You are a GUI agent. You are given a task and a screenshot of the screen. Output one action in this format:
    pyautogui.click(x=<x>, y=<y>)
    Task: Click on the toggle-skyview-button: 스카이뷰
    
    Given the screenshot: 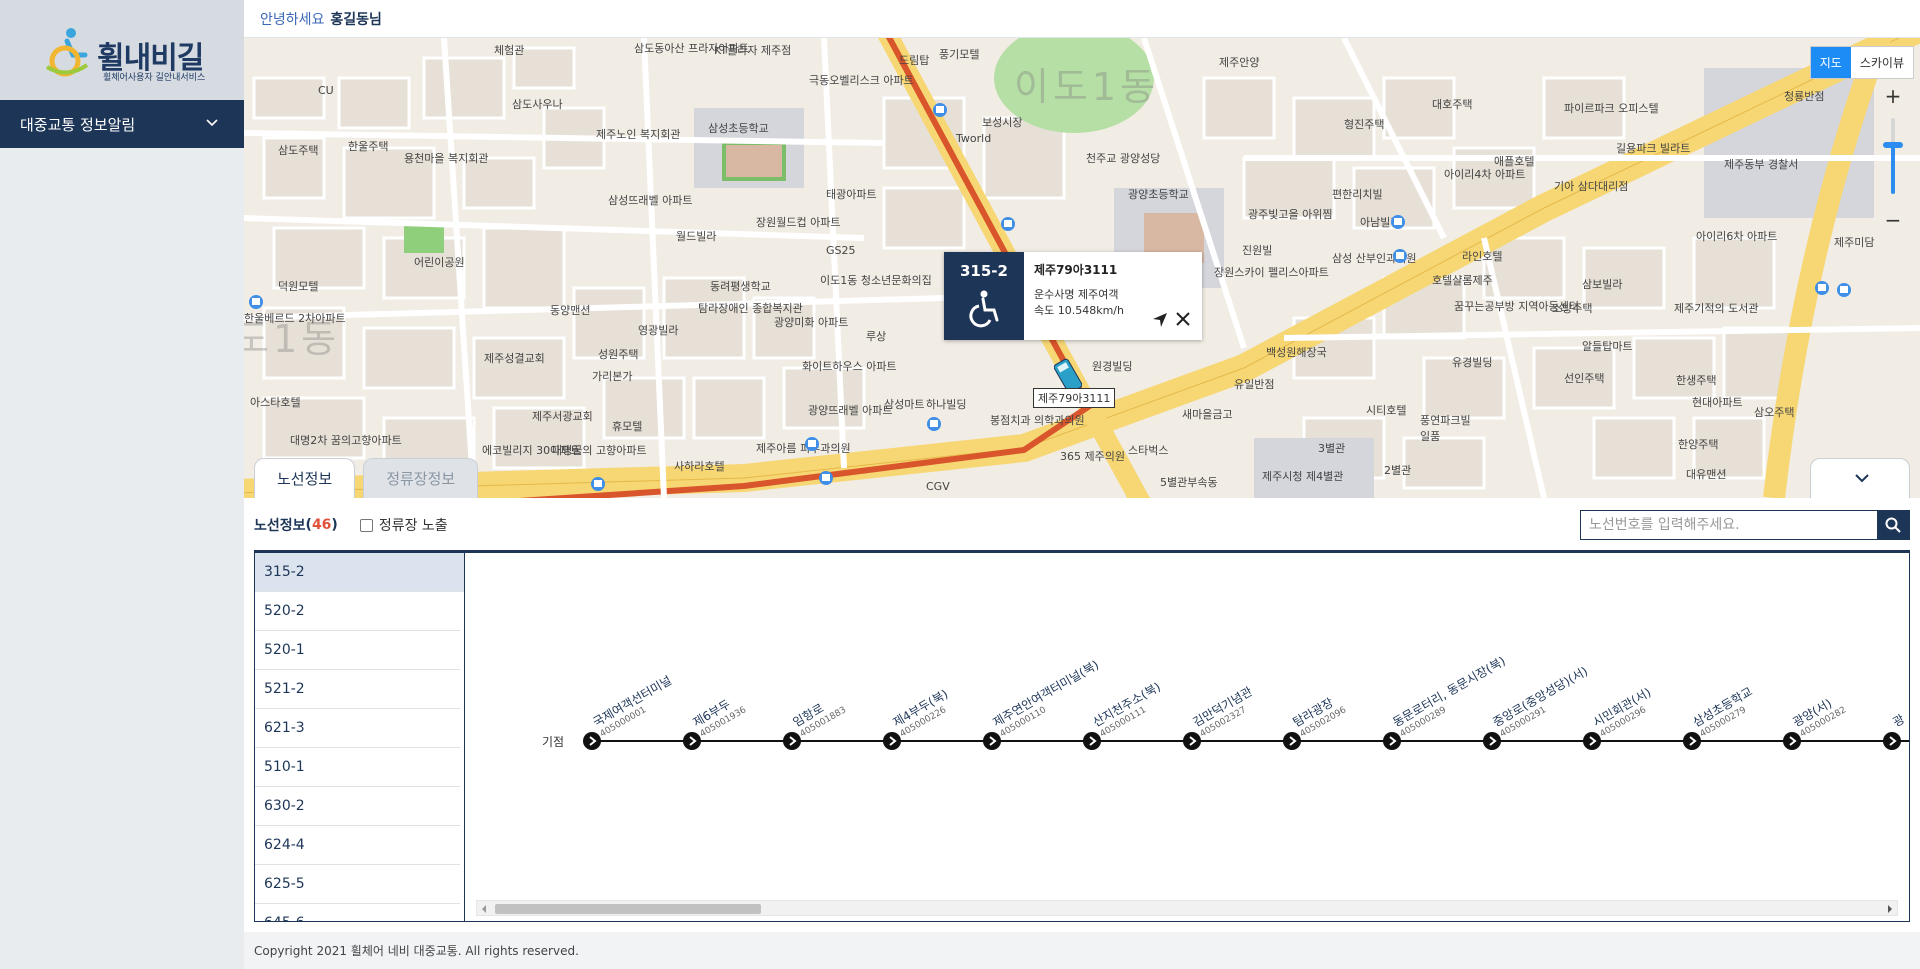 What is the action you would take?
    pyautogui.click(x=1882, y=62)
    